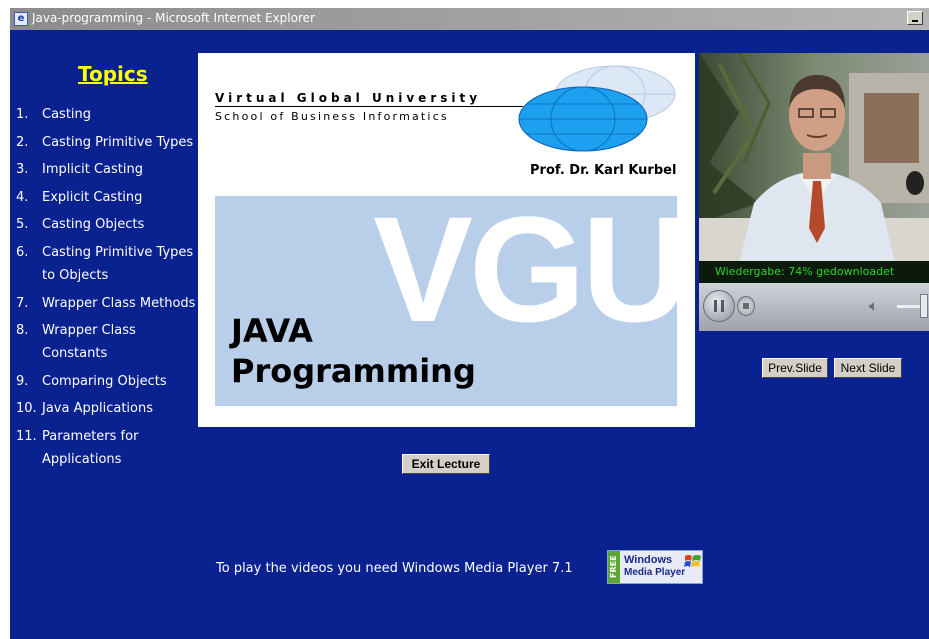 This screenshot has height=639, width=929. I want to click on topic-number: 5., so click(22, 225).